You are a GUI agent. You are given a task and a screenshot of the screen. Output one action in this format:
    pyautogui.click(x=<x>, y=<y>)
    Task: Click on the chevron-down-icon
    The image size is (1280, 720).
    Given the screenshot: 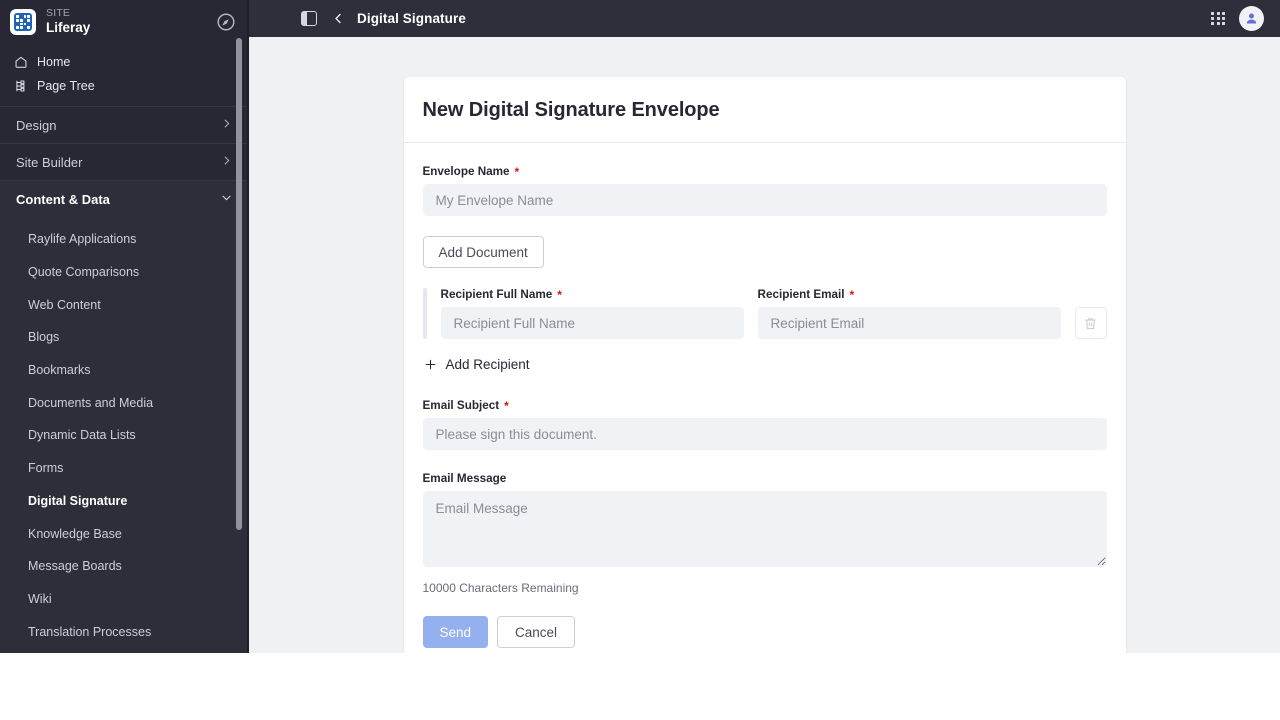 What is the action you would take?
    pyautogui.click(x=226, y=199)
    